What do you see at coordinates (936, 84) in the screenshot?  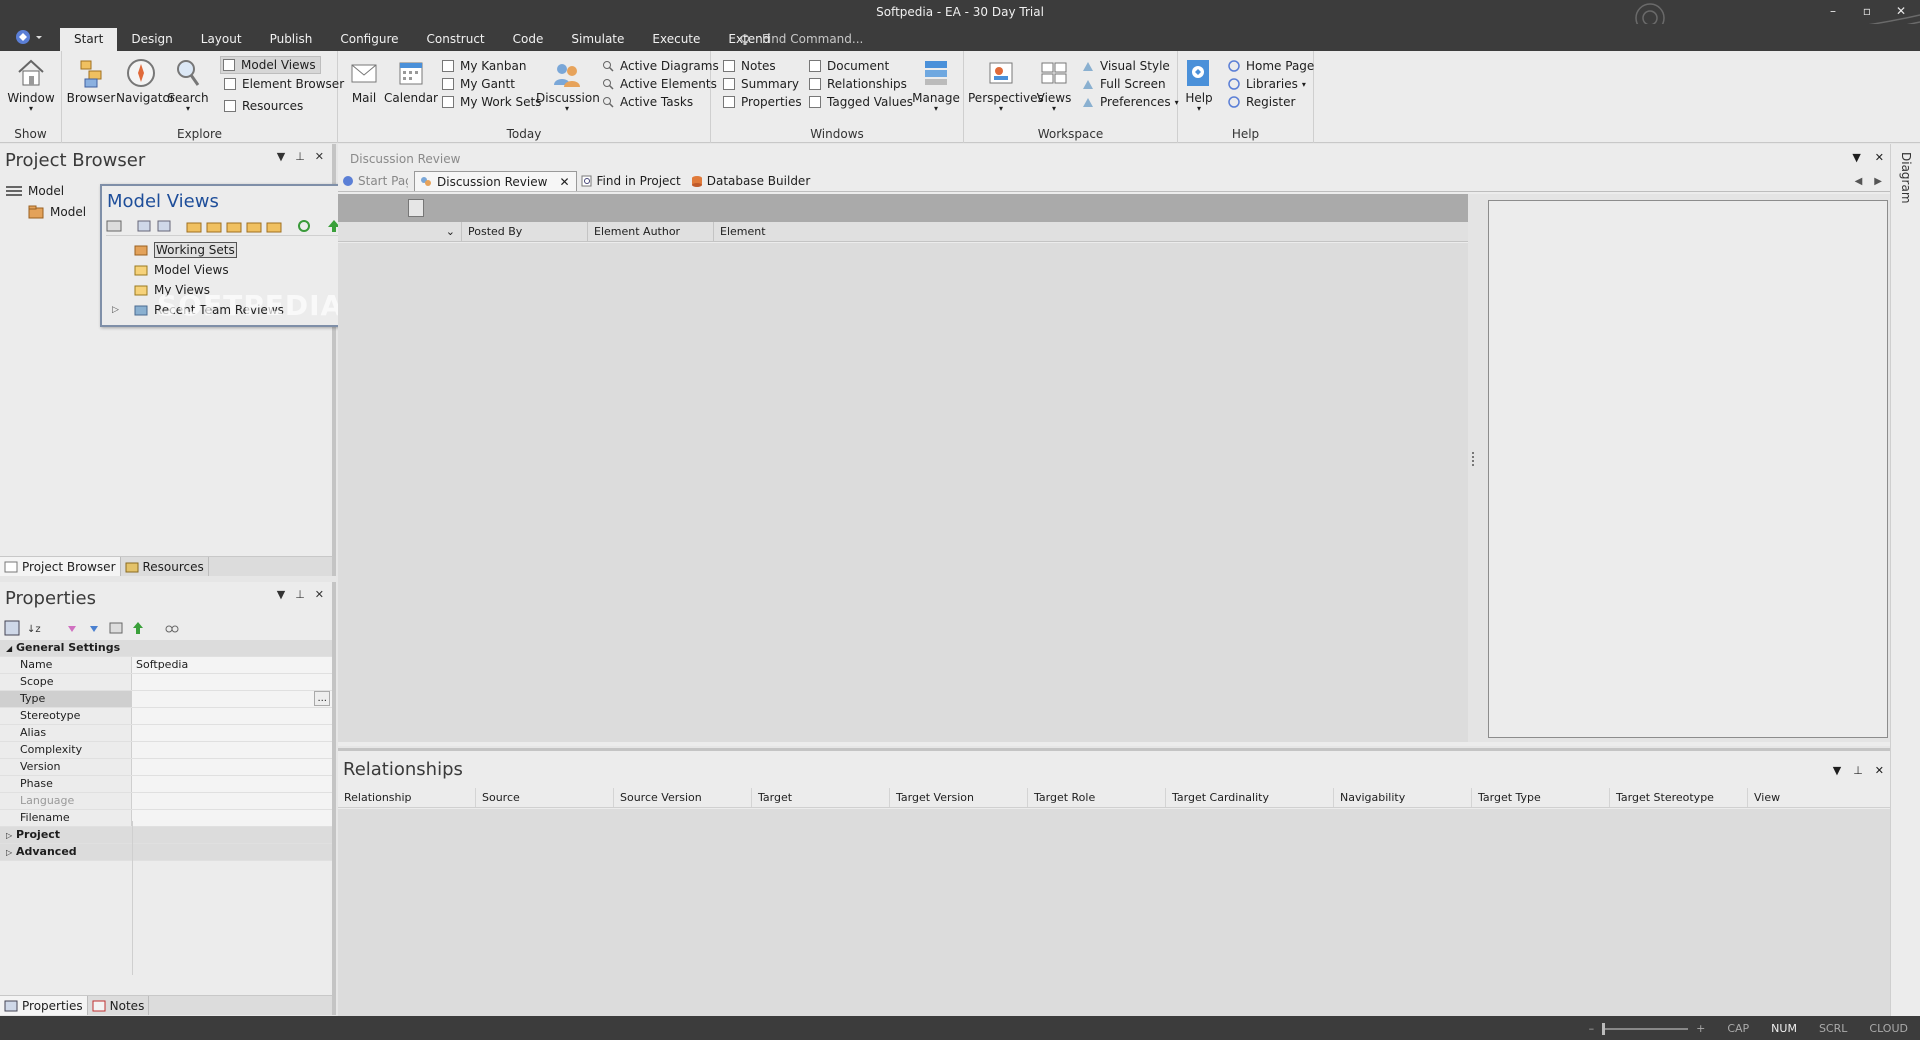 I see `manage-button: Manage ▾` at bounding box center [936, 84].